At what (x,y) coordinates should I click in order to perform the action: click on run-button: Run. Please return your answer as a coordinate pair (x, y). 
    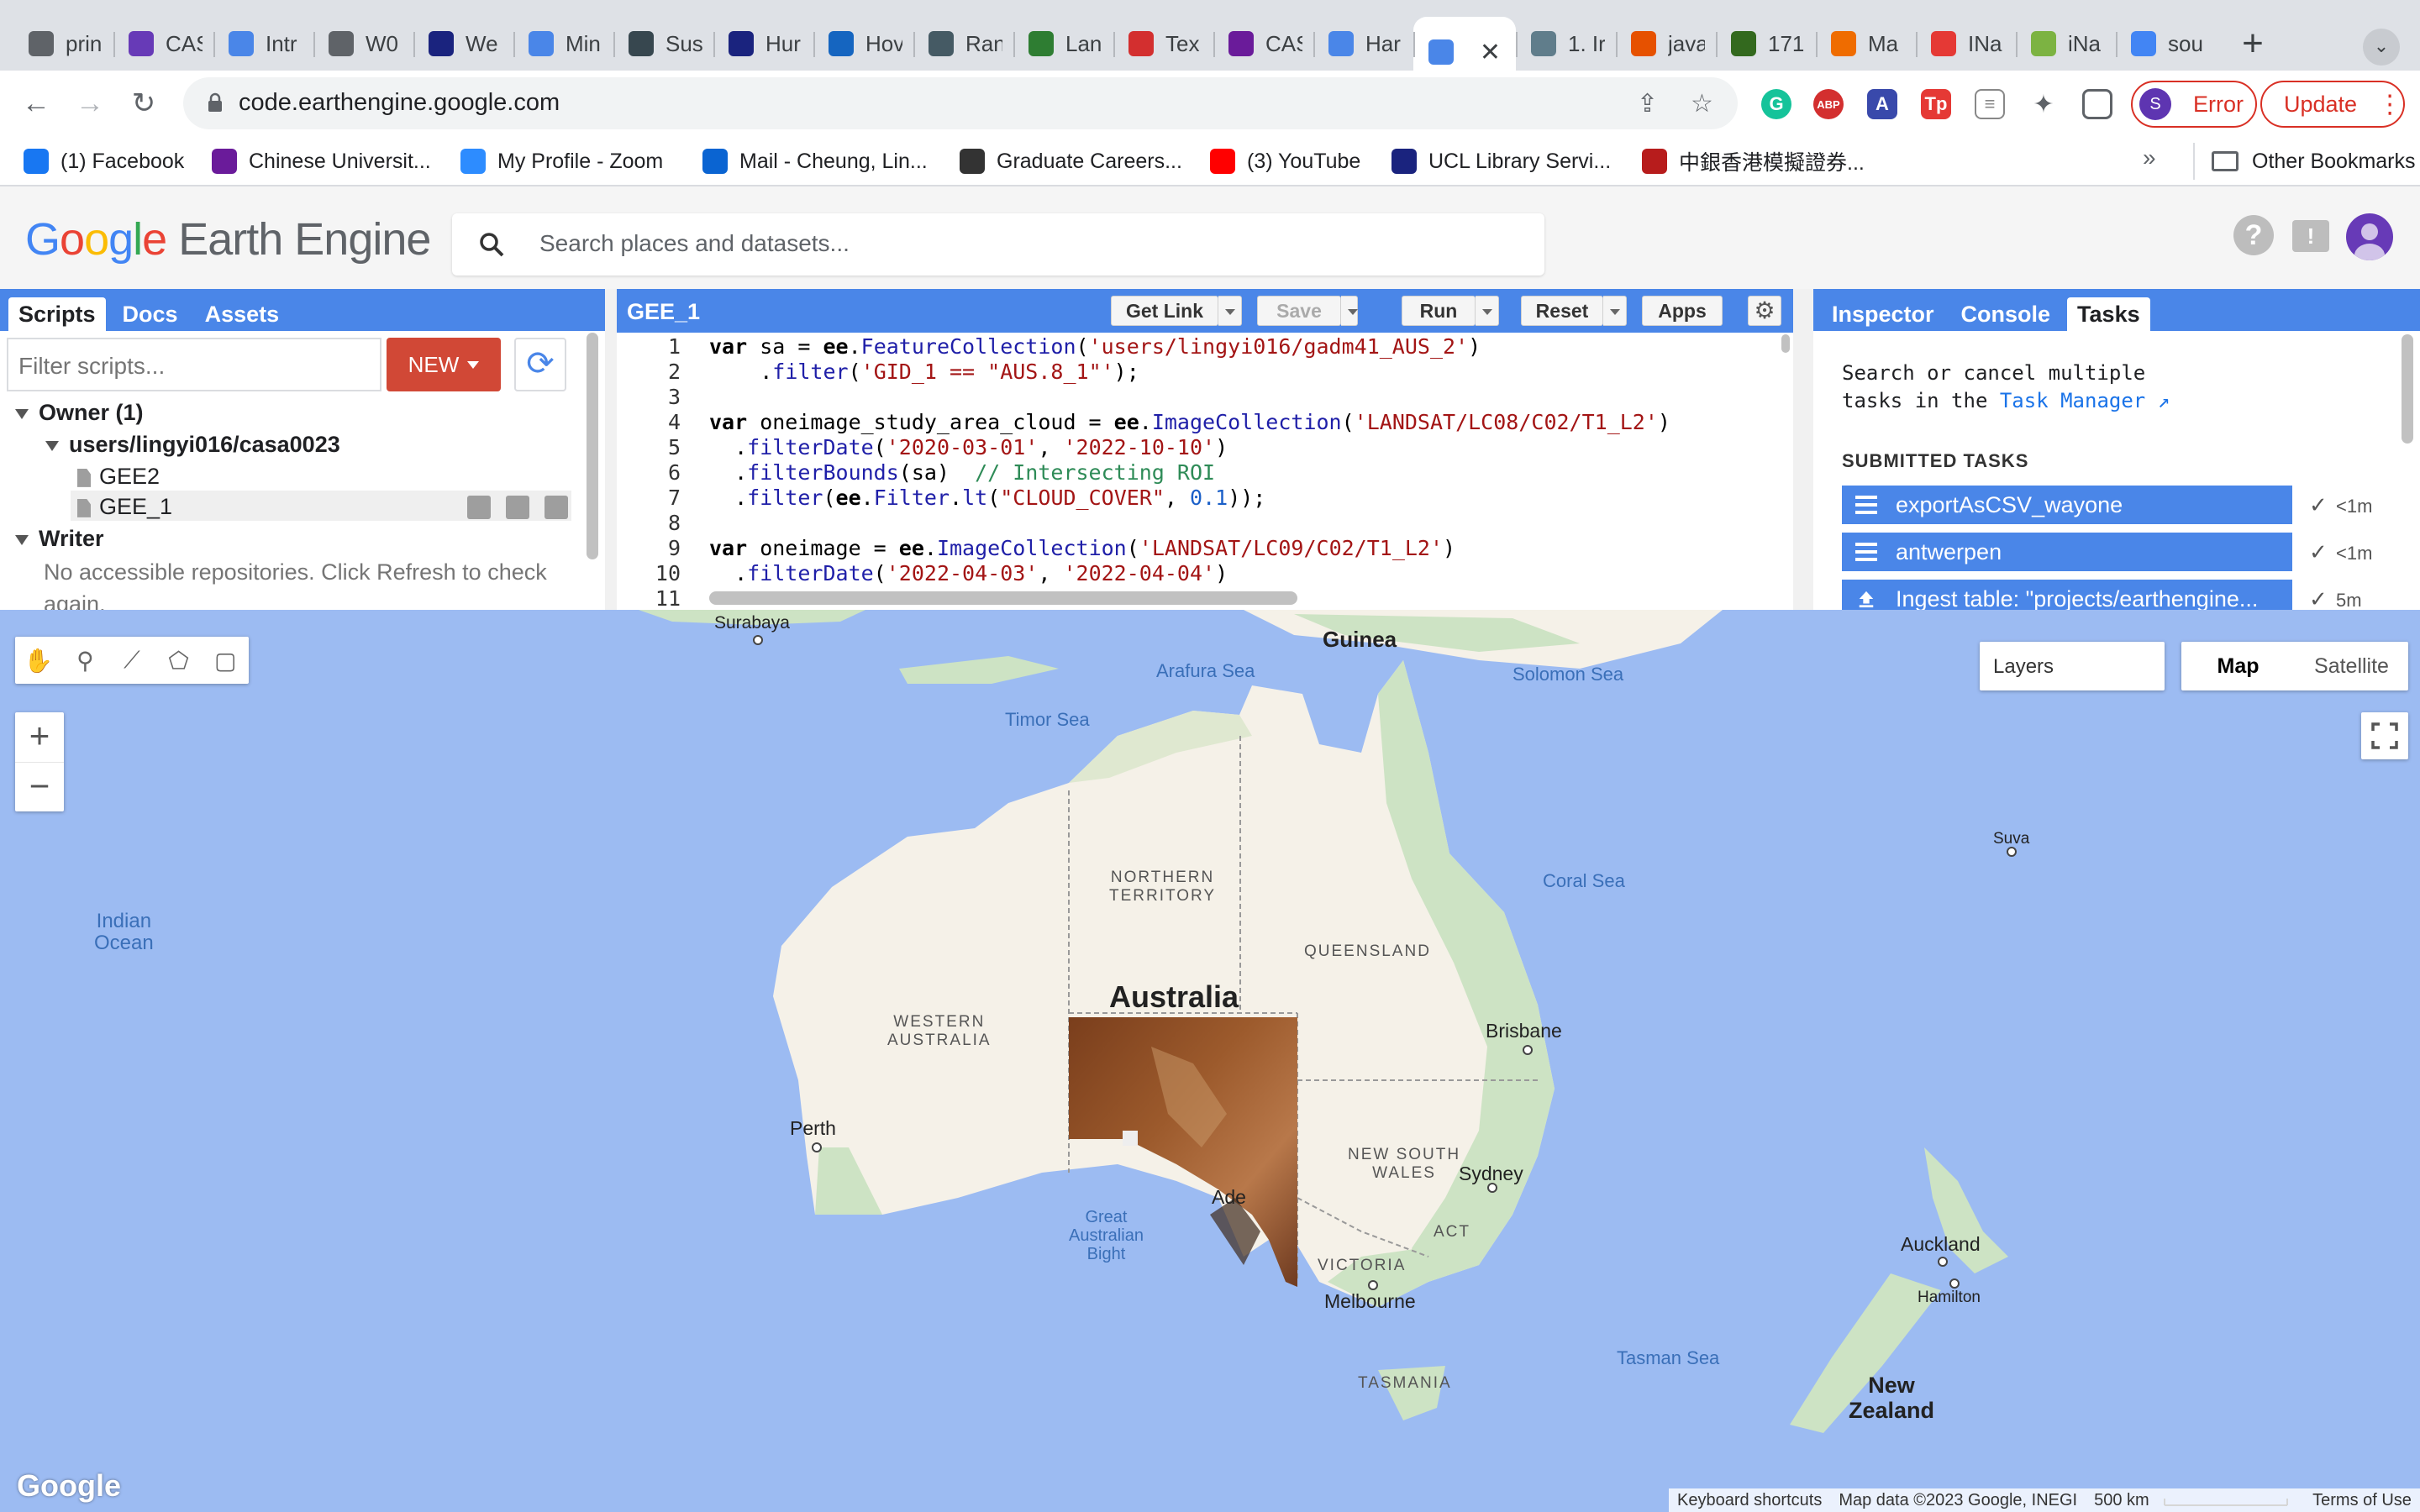
    Looking at the image, I should click on (1439, 311).